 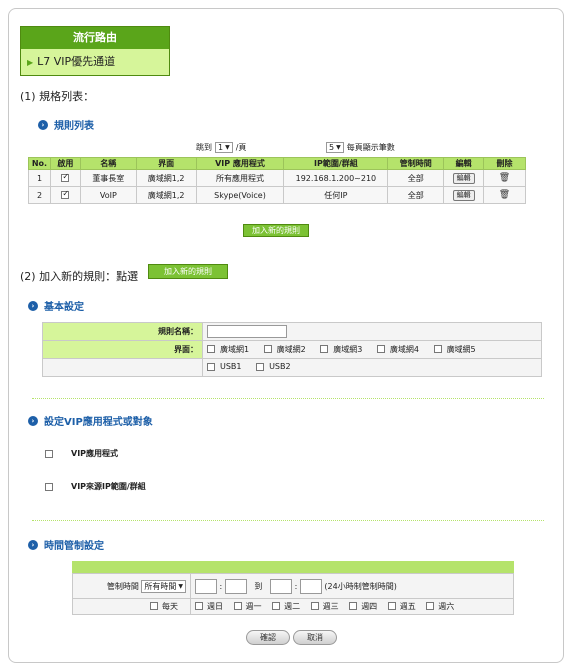 I want to click on day-option: 週二, so click(x=286, y=606).